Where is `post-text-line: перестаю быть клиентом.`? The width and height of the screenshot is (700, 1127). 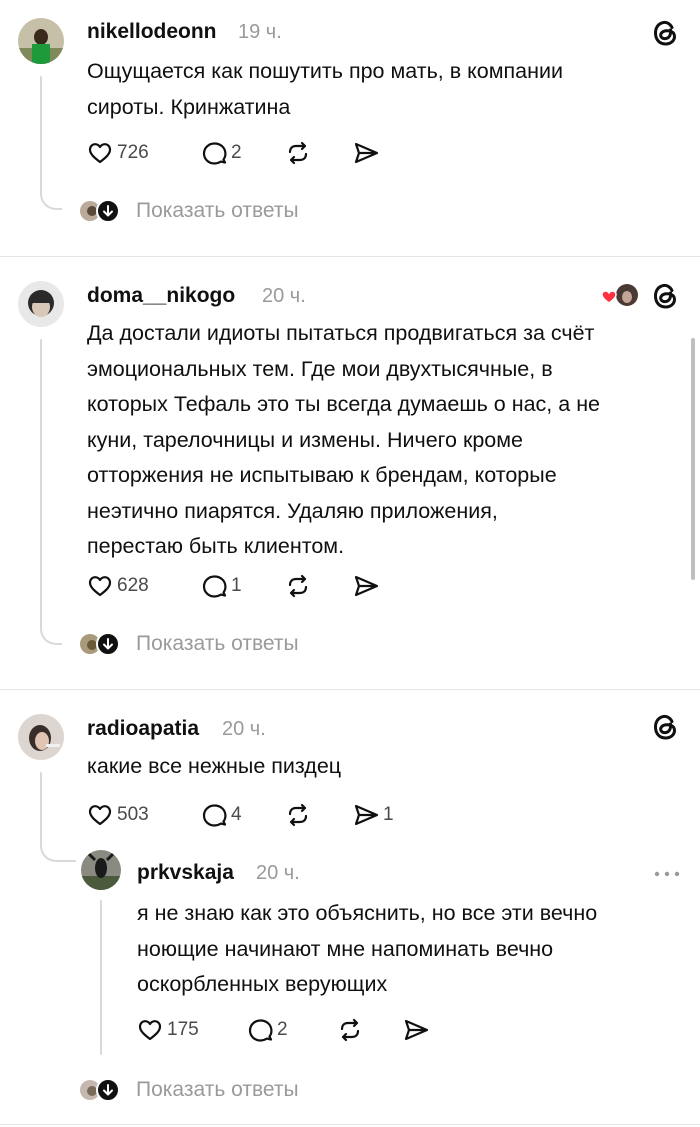
post-text-line: перестаю быть клиентом. is located at coordinates (216, 546).